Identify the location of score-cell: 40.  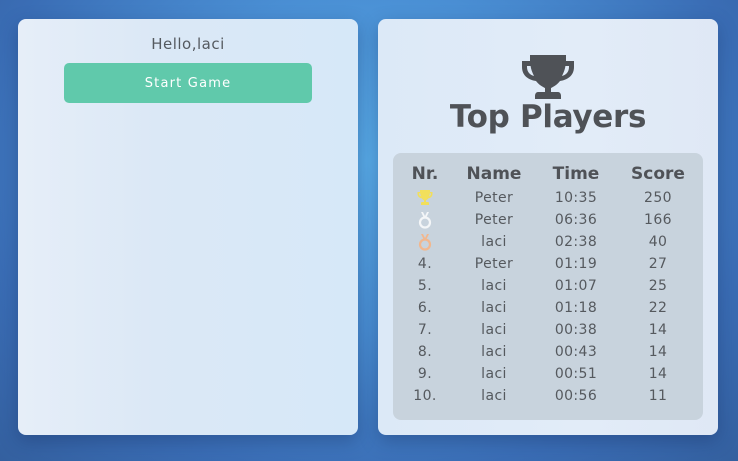
(658, 242).